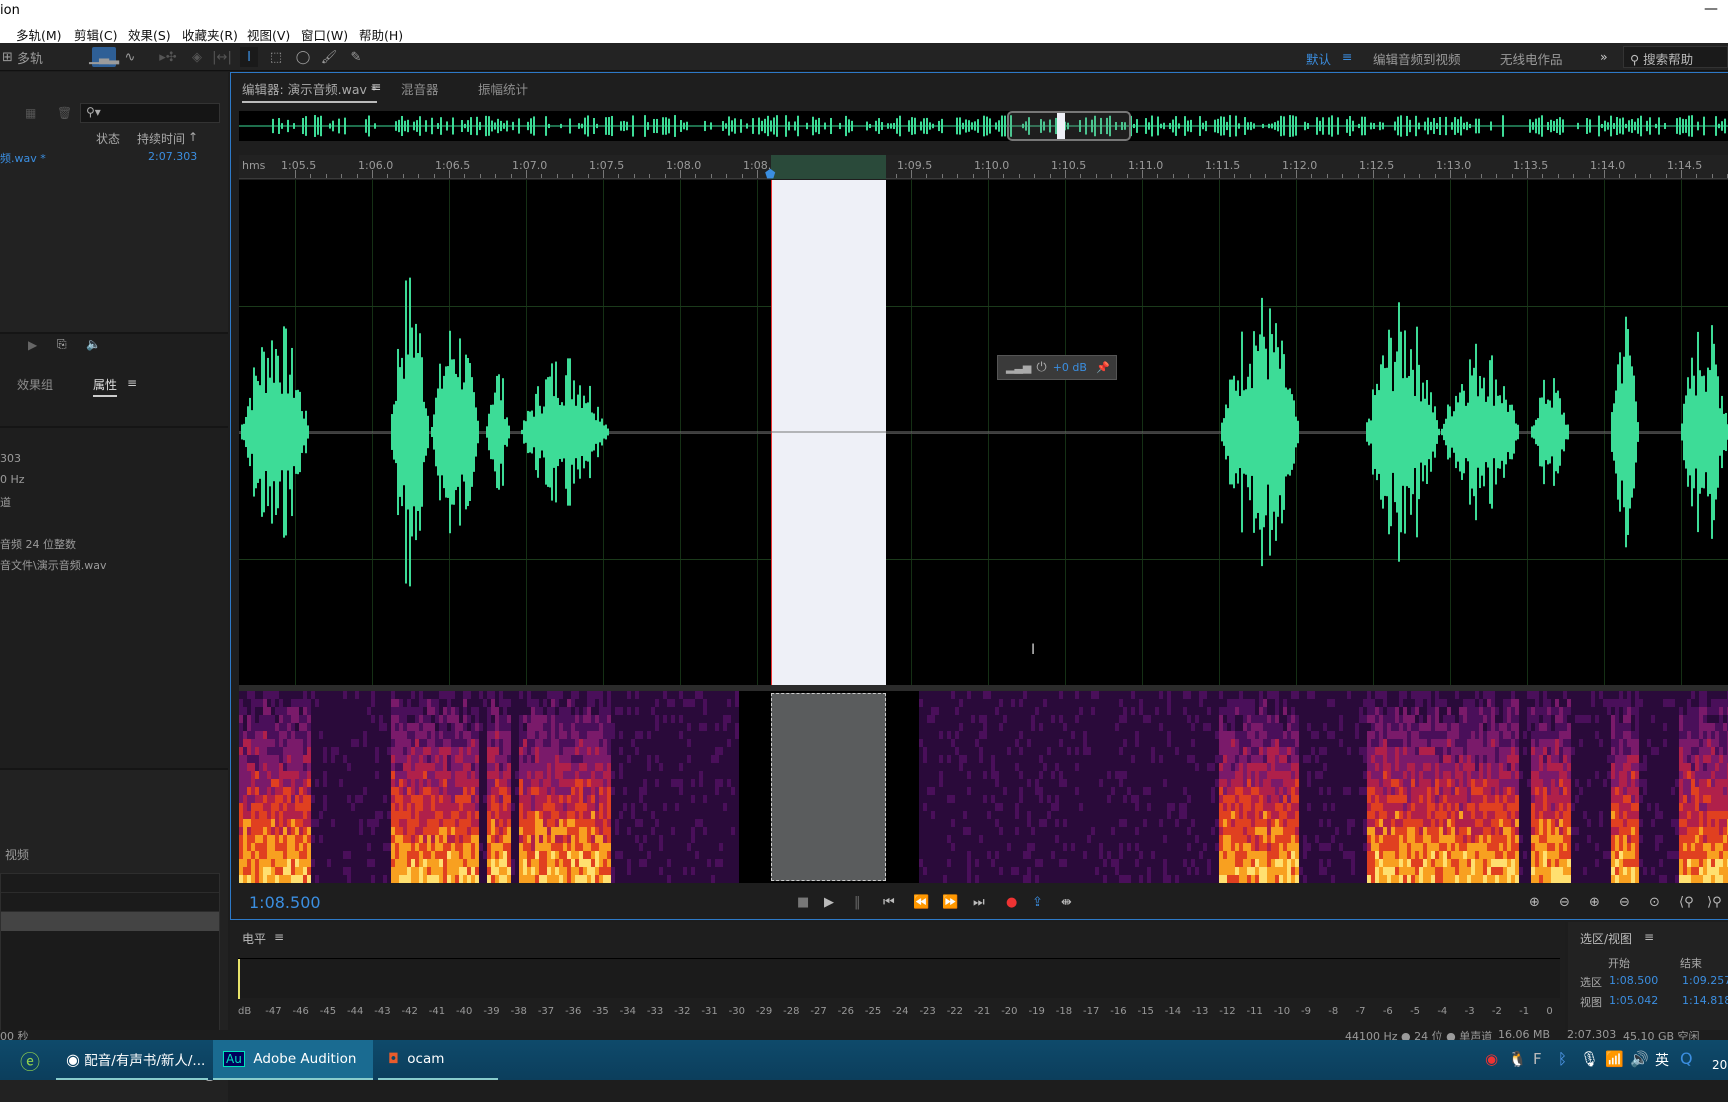 The width and height of the screenshot is (1728, 1102). I want to click on menu-view: 视图(V), so click(268, 34).